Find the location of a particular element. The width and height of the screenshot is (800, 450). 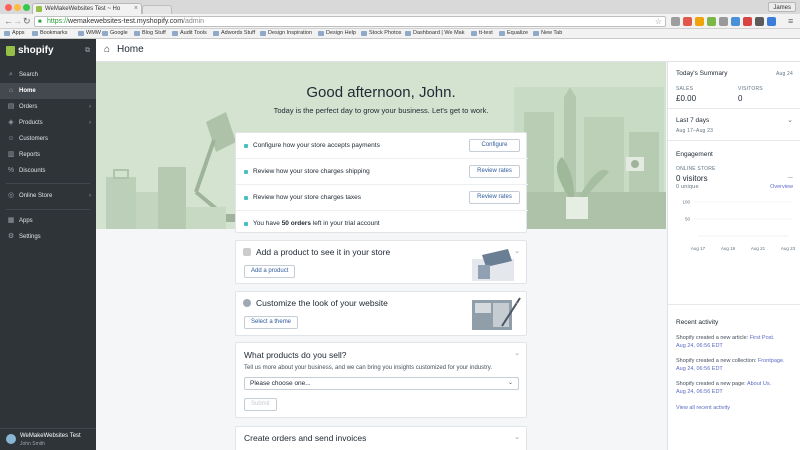

activity-link: First Post. is located at coordinates (762, 338).